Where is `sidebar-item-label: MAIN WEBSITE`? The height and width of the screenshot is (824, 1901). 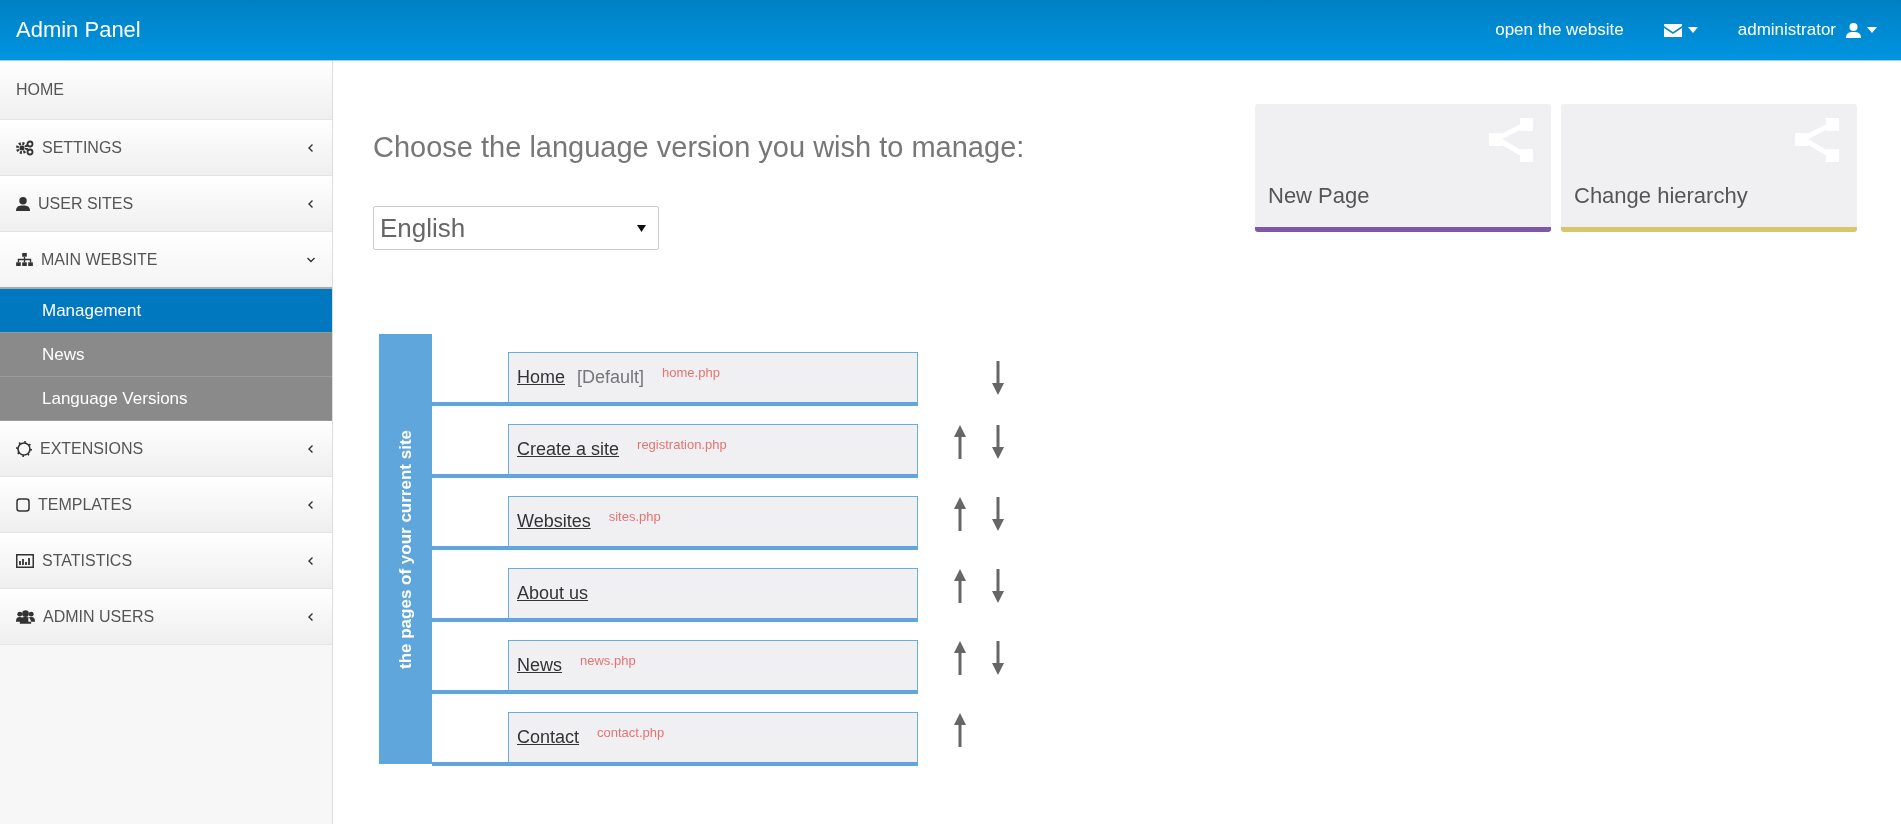 sidebar-item-label: MAIN WEBSITE is located at coordinates (100, 259).